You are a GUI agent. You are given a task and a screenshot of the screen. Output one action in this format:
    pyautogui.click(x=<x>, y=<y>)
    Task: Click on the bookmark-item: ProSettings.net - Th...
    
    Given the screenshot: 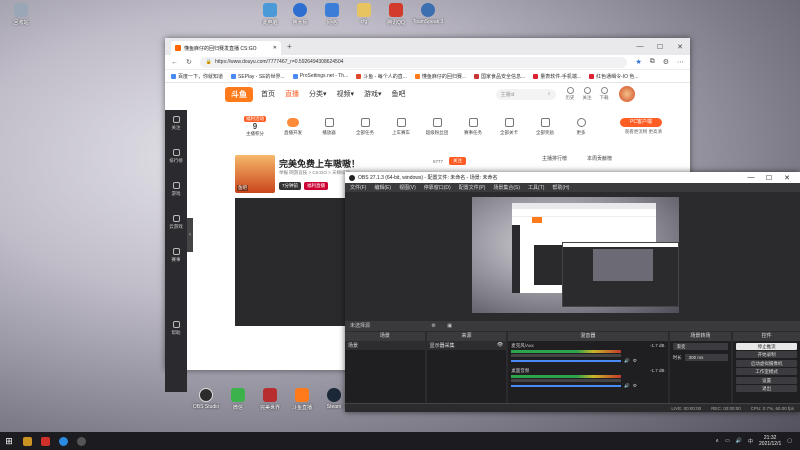 What is the action you would take?
    pyautogui.click(x=320, y=76)
    